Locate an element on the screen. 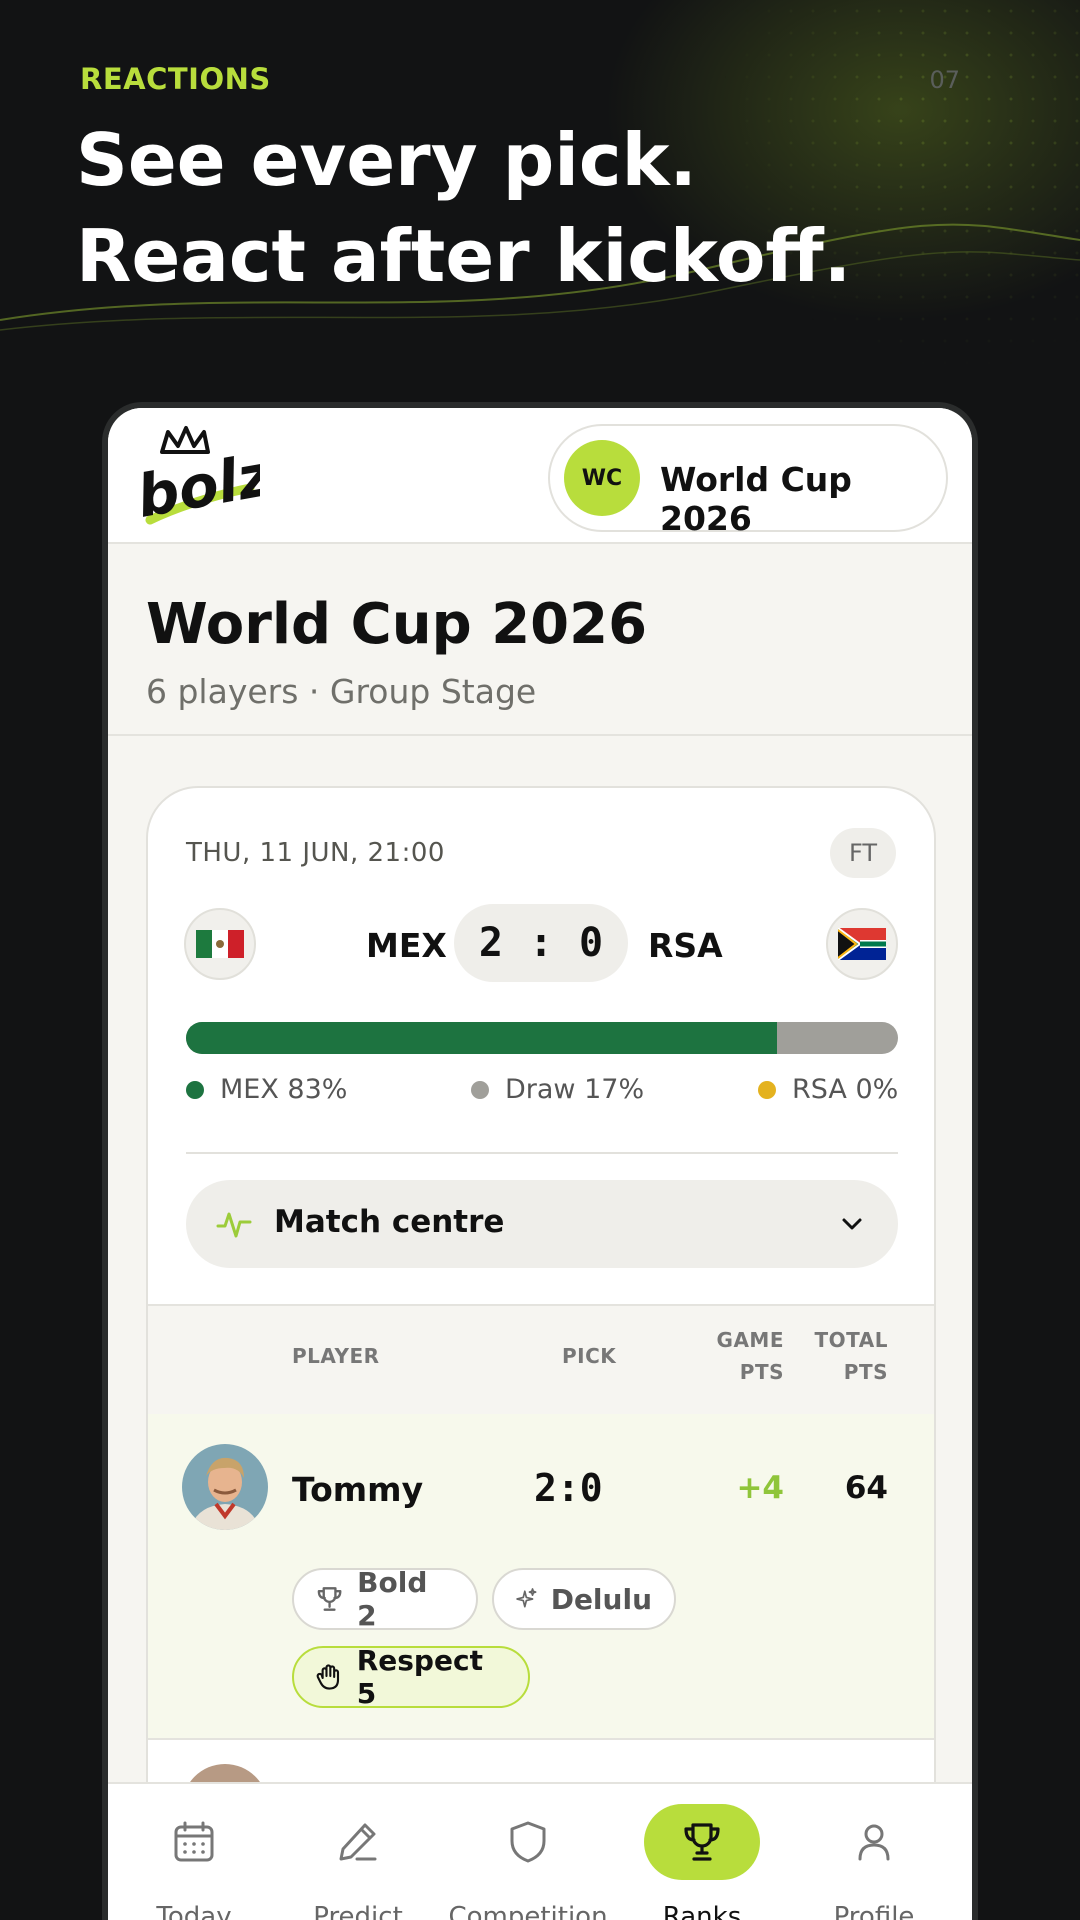 Image resolution: width=1080 pixels, height=1920 pixels. legend-home: MEX 83% is located at coordinates (266, 1089).